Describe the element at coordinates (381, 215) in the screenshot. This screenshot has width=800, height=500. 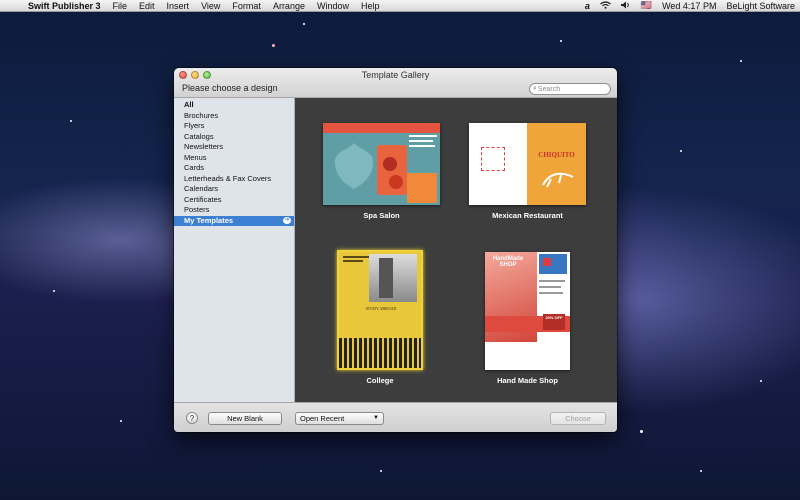
I see `template-label: Spa Salon` at that location.